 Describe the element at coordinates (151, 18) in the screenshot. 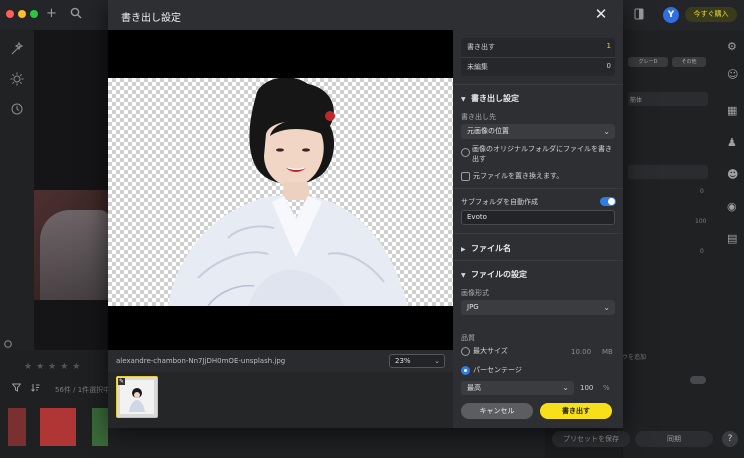

I see `dialog-title: 書き出し設定` at that location.